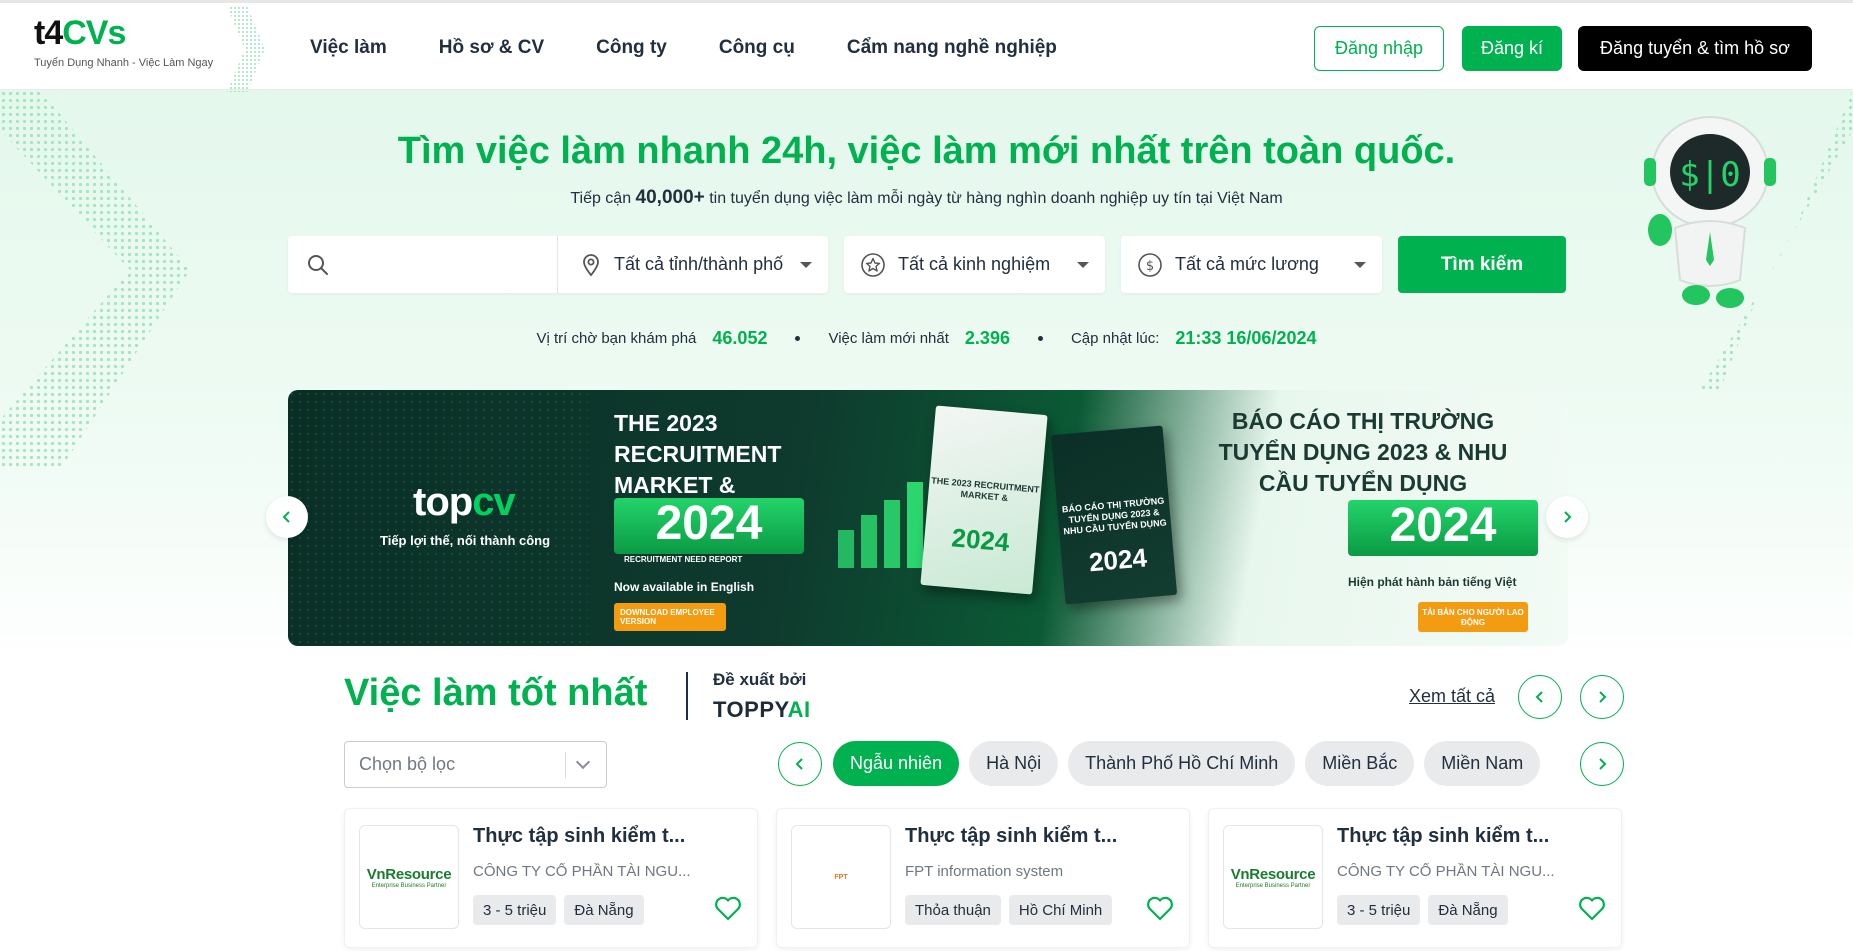  I want to click on nav-profile-cv: Hồ sơ & CV, so click(491, 48).